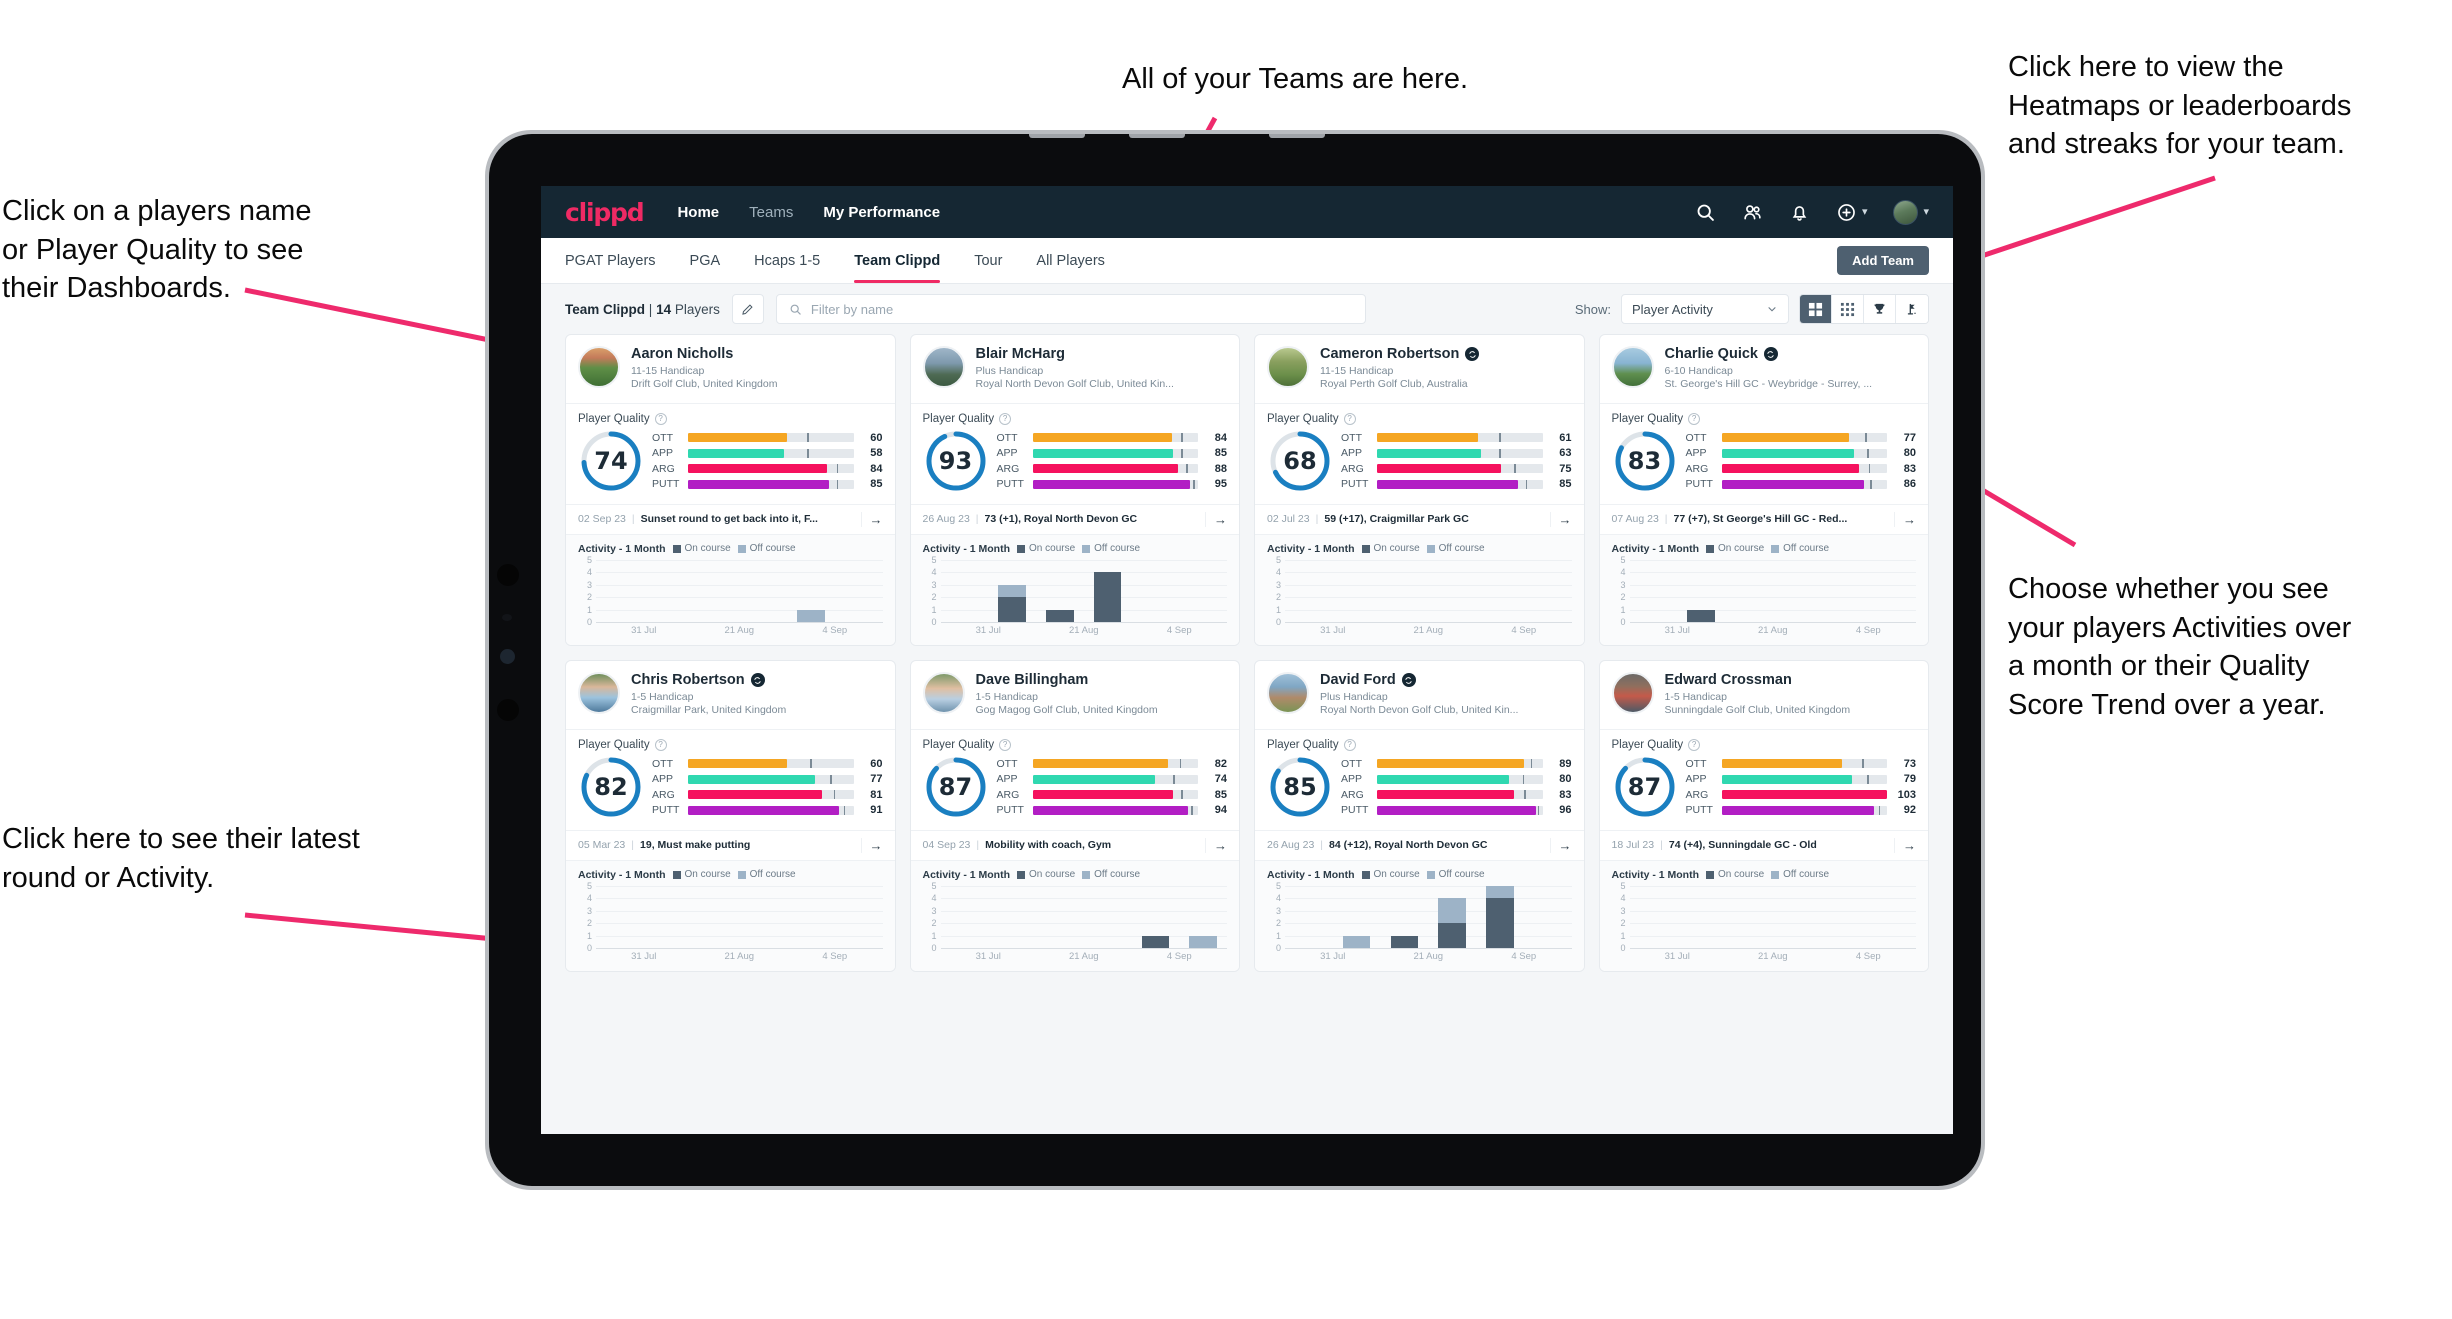  Describe the element at coordinates (787, 260) in the screenshot. I see `tab-hcaps-1-5: Hcaps 1-5` at that location.